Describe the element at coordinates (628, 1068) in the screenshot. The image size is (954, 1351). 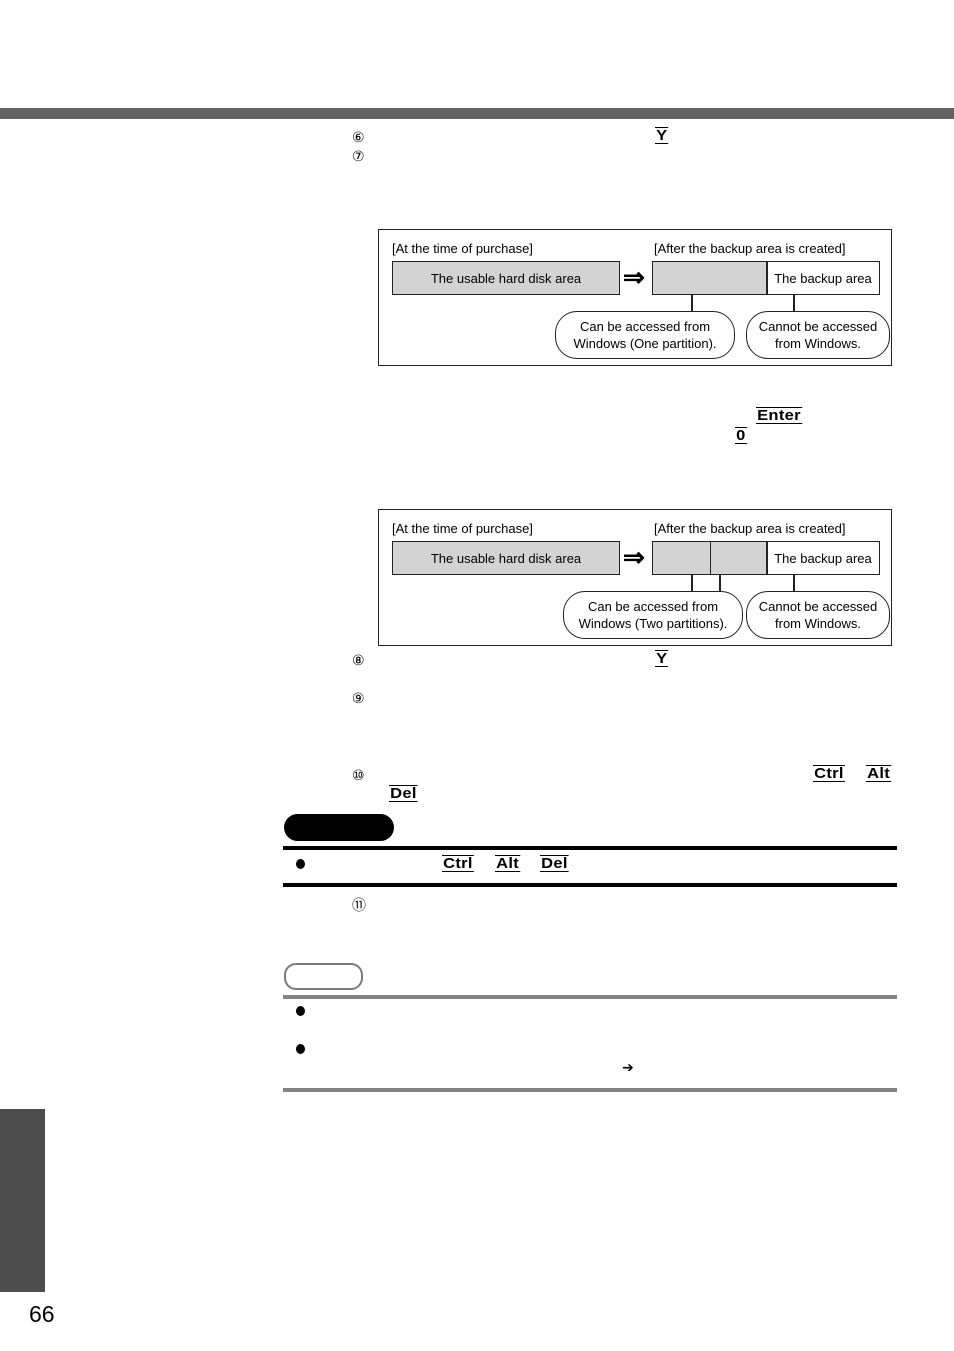
I see `reference-arrow-icon: ➔` at that location.